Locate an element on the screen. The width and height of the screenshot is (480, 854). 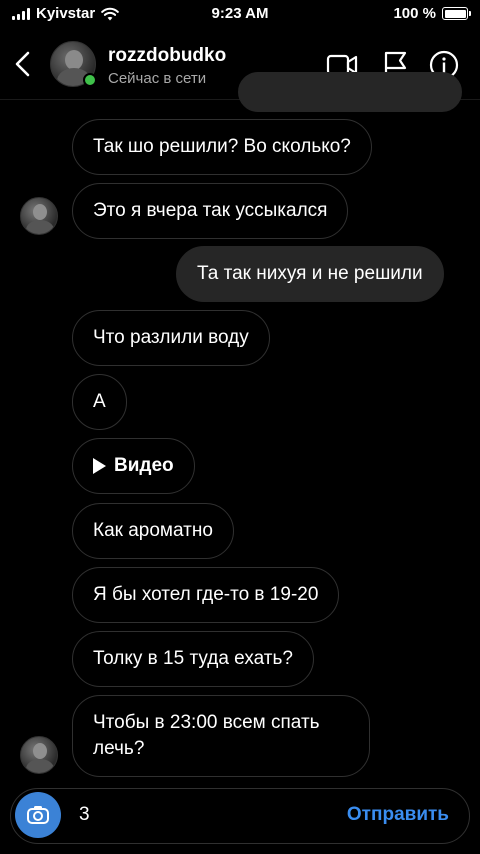
message-text: Чтобы в 23:00 всем спать лечь? is located at coordinates (206, 735).